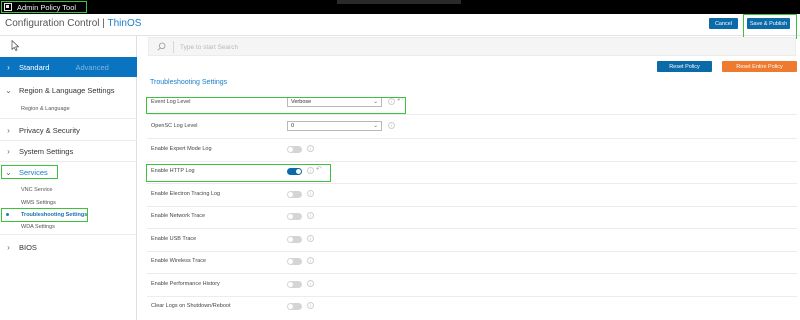 The width and height of the screenshot is (800, 320). What do you see at coordinates (334, 126) in the screenshot?
I see `opensc-log-level-dropdown: 0 ⌄` at bounding box center [334, 126].